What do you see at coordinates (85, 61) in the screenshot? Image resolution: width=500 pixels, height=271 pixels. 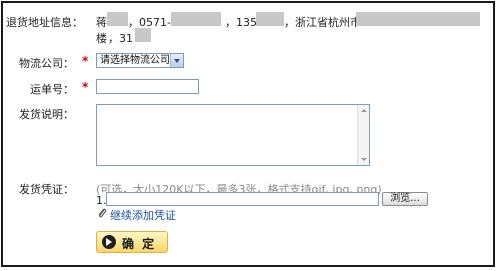 I see `company-required-mark: *` at bounding box center [85, 61].